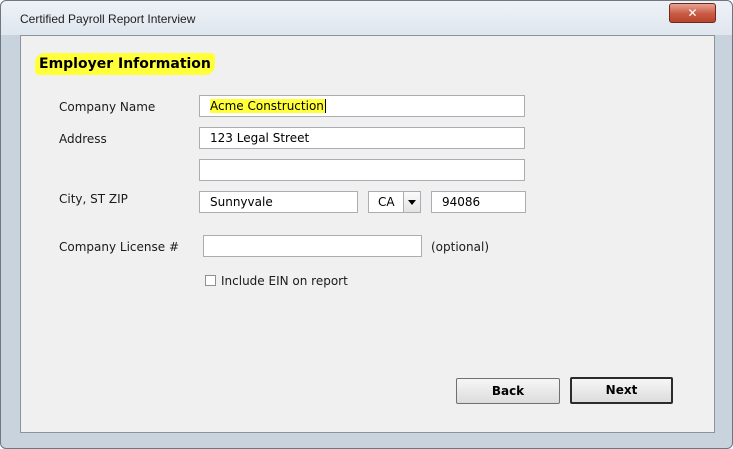 The height and width of the screenshot is (449, 733). I want to click on window-title: Certified Payroll Report Interview, so click(108, 19).